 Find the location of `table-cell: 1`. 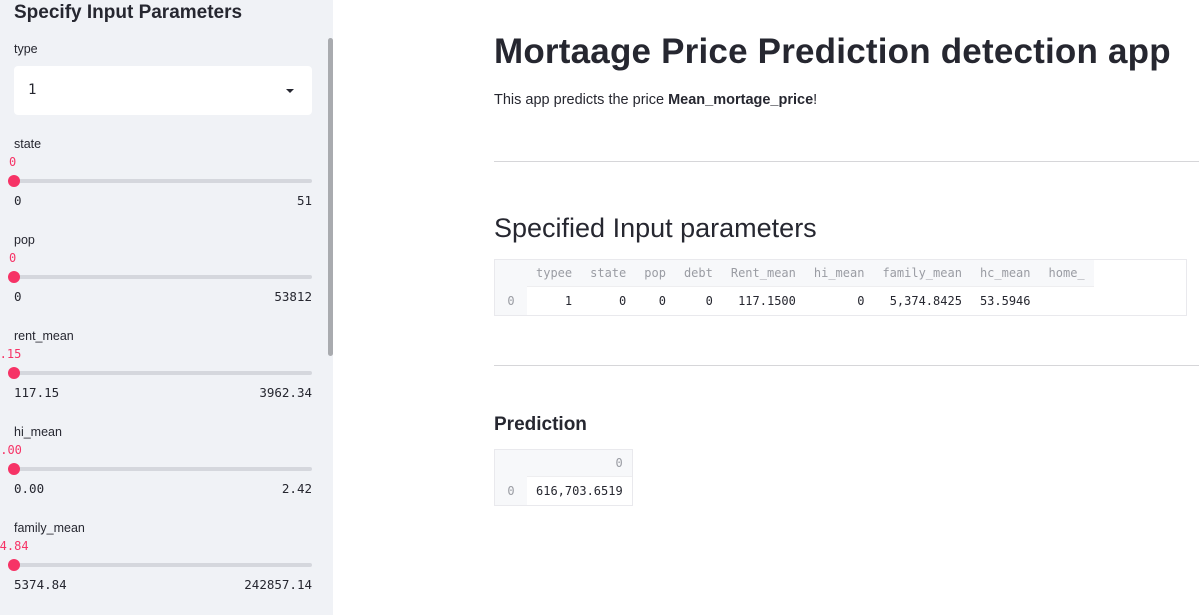

table-cell: 1 is located at coordinates (554, 300).